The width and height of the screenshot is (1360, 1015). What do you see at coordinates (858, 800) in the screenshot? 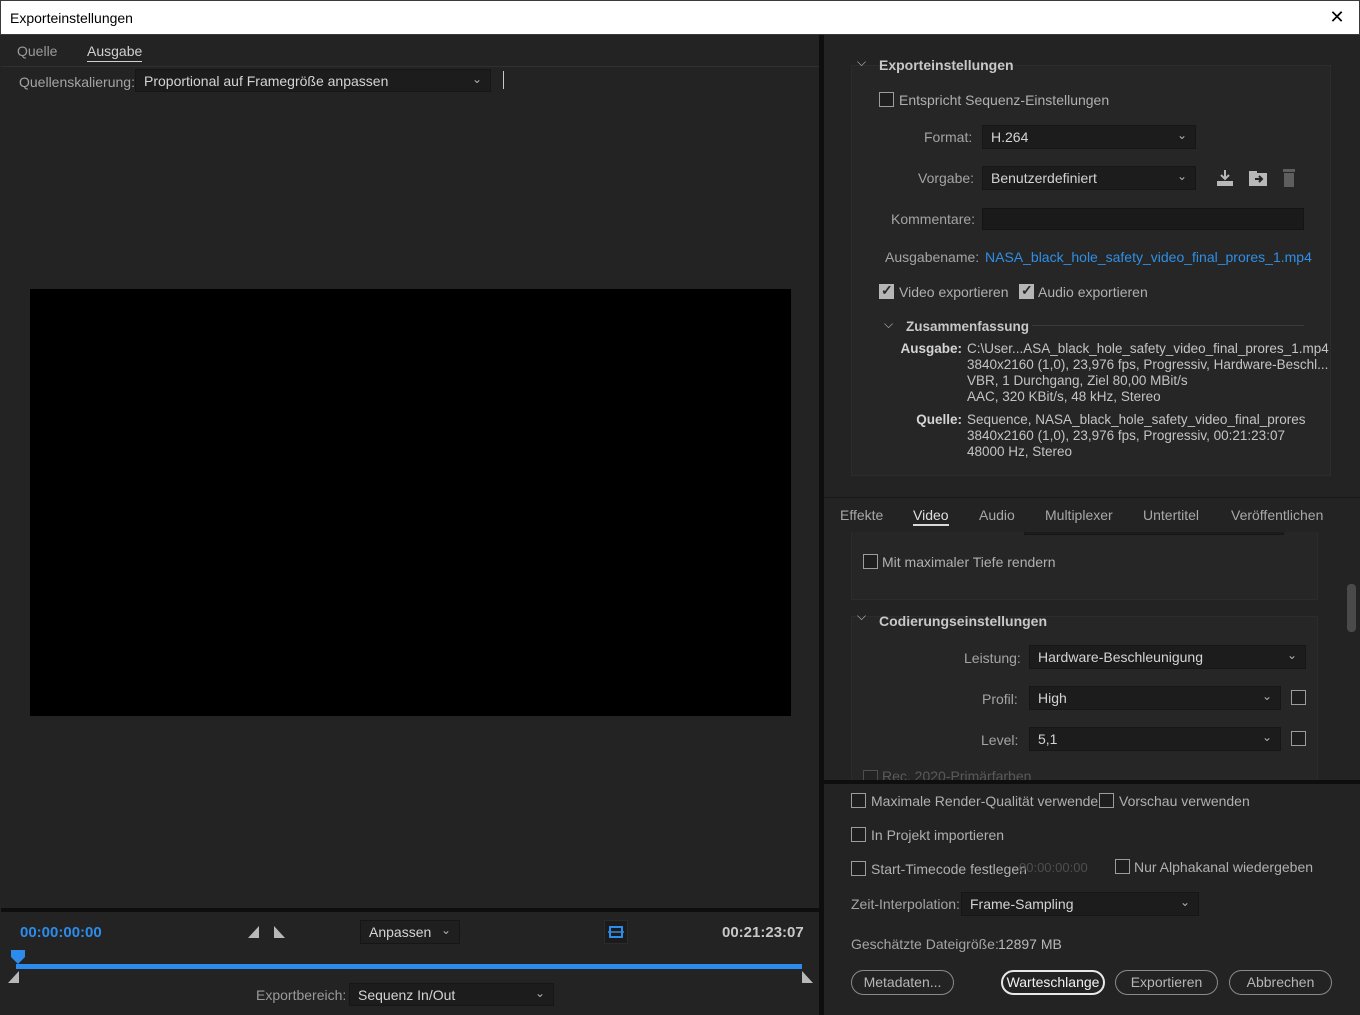
I see `max-render-quality-checkbox` at bounding box center [858, 800].